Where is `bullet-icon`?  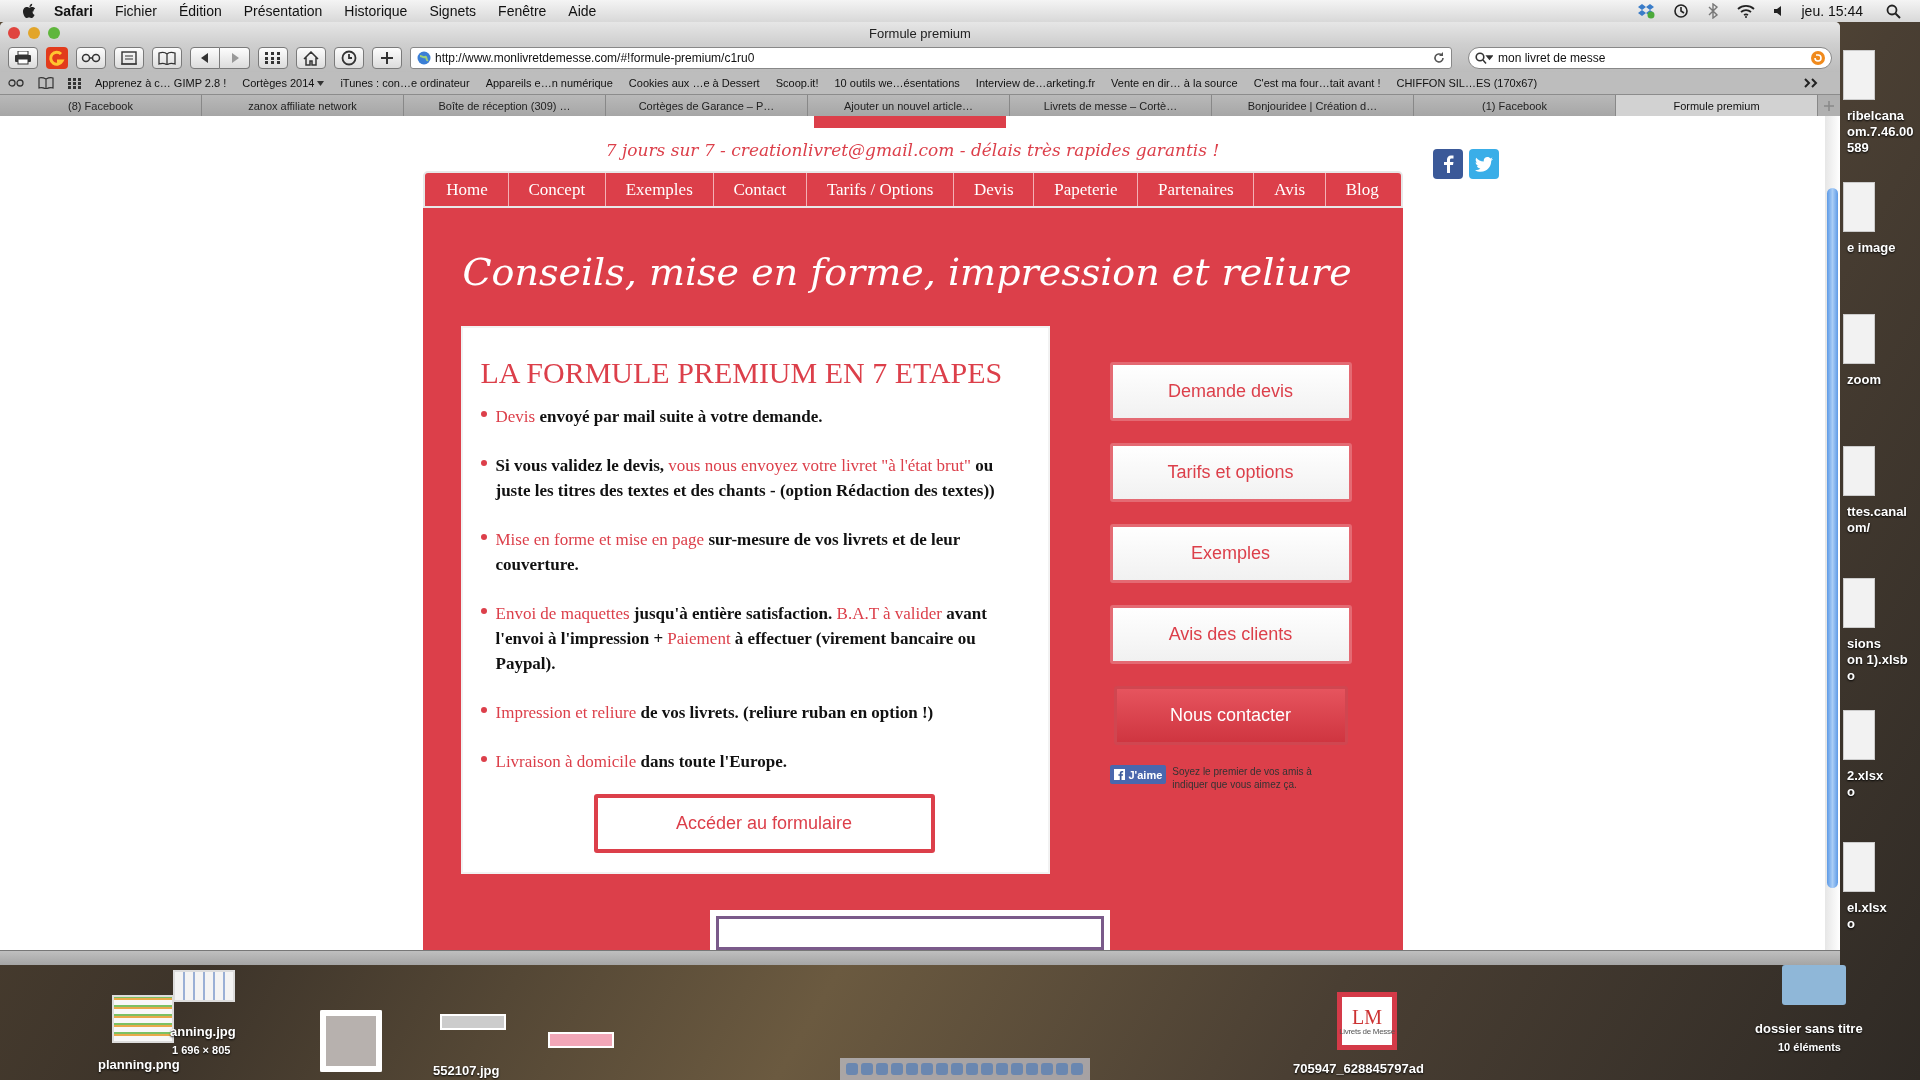
bullet-icon is located at coordinates (483, 759).